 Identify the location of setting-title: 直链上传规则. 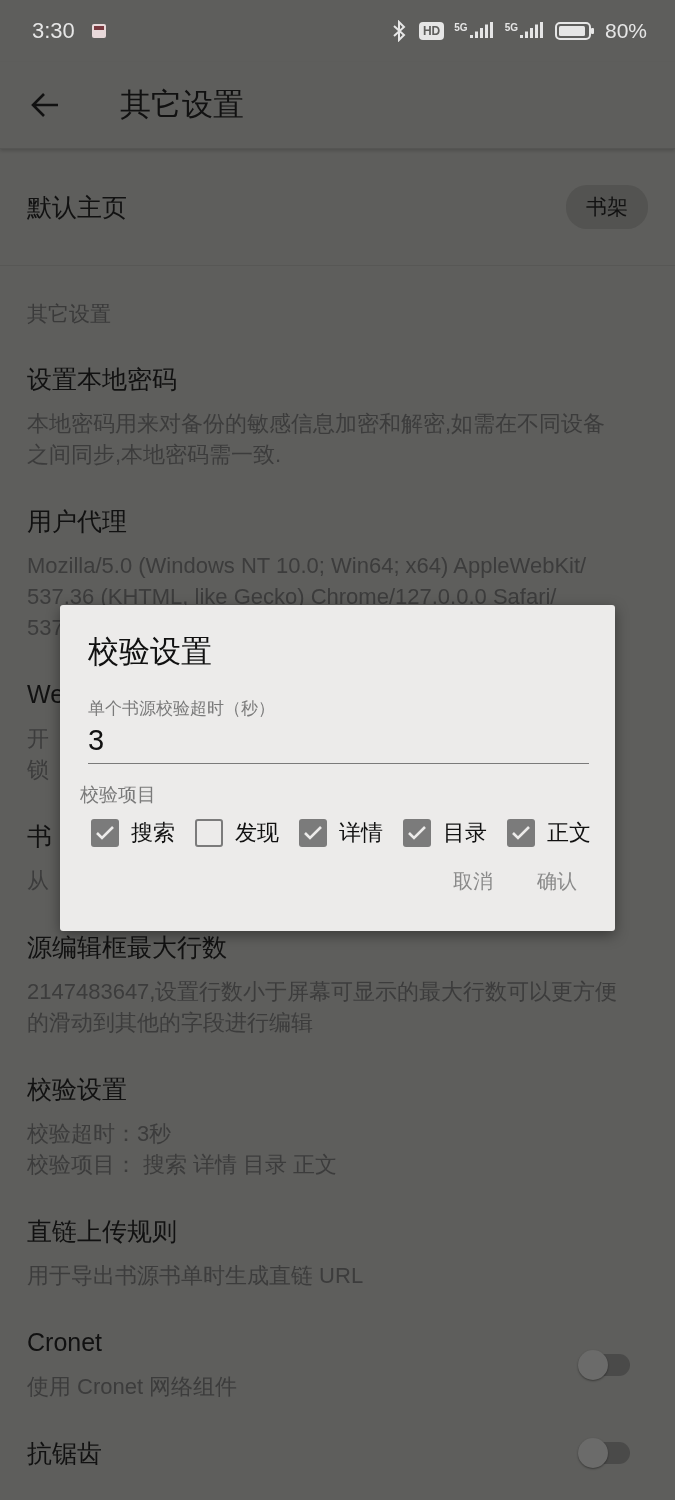
(102, 1231).